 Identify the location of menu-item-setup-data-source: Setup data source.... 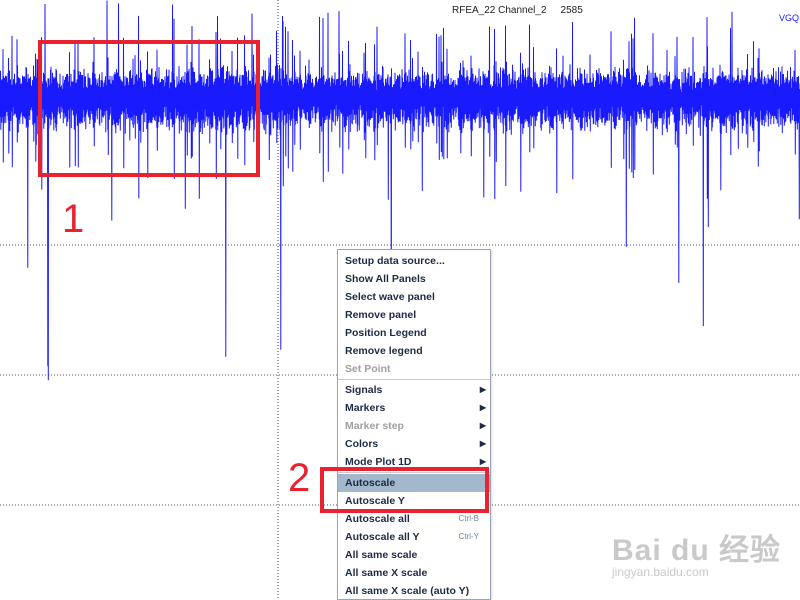
(414, 261).